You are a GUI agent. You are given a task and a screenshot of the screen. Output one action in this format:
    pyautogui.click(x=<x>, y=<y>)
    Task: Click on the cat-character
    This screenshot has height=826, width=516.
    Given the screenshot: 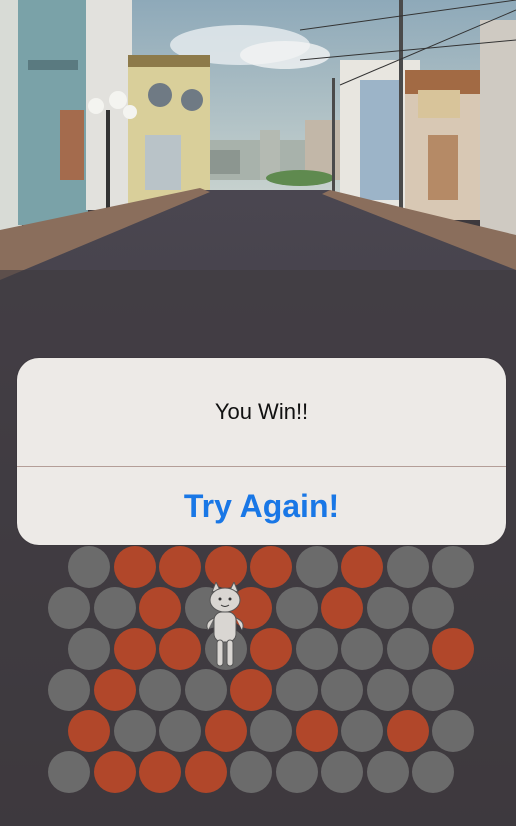 What is the action you would take?
    pyautogui.click(x=225, y=624)
    